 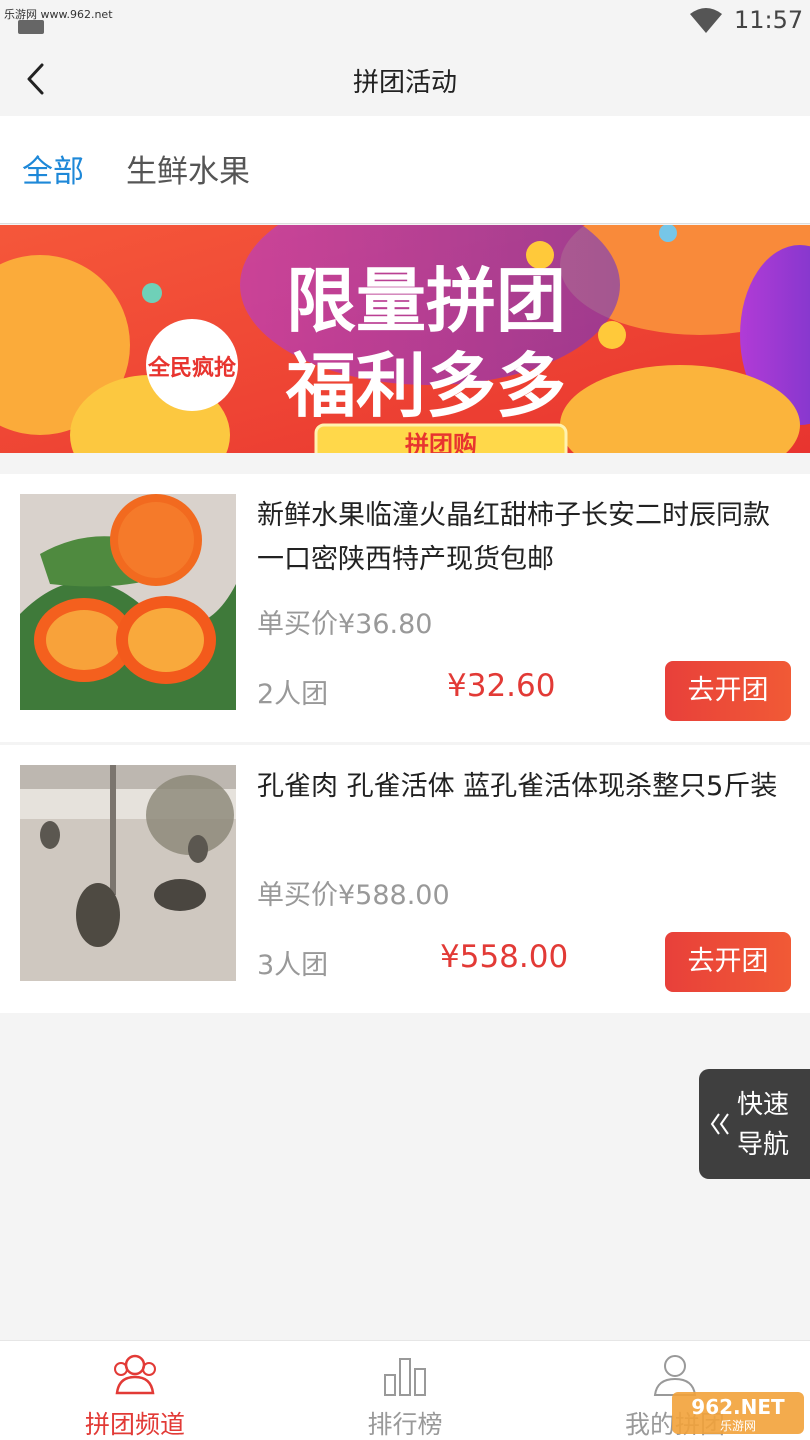 What do you see at coordinates (426, 301) in the screenshot?
I see `banner-headline-1: 限量拼团` at bounding box center [426, 301].